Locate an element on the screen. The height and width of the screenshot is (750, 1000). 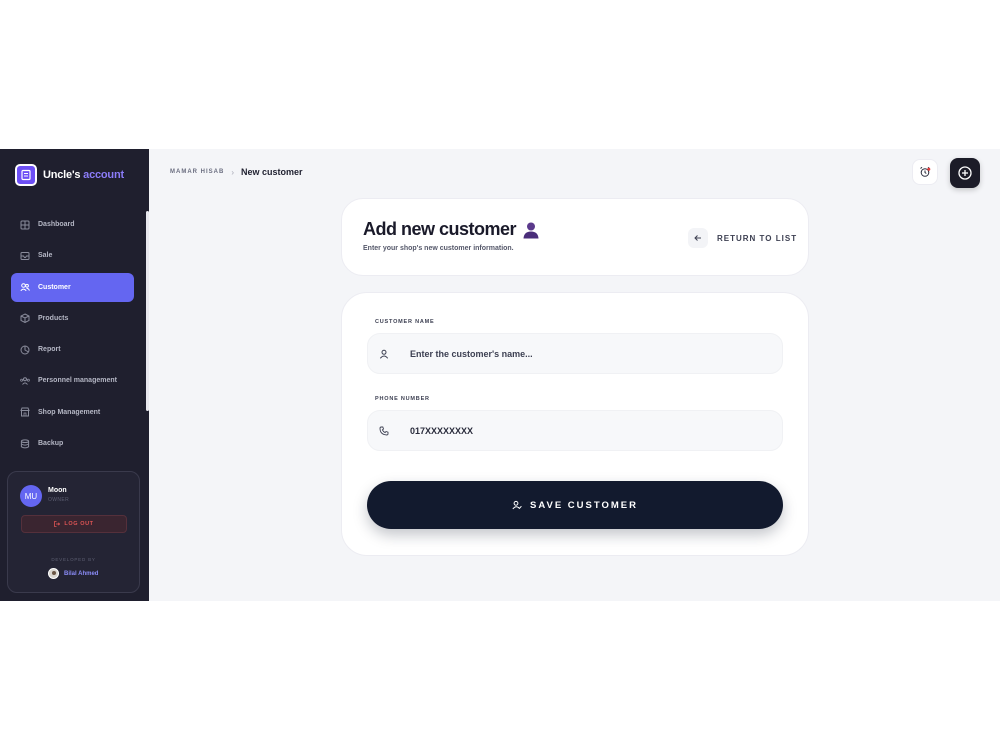
brand: Uncle's account is located at coordinates (69, 175).